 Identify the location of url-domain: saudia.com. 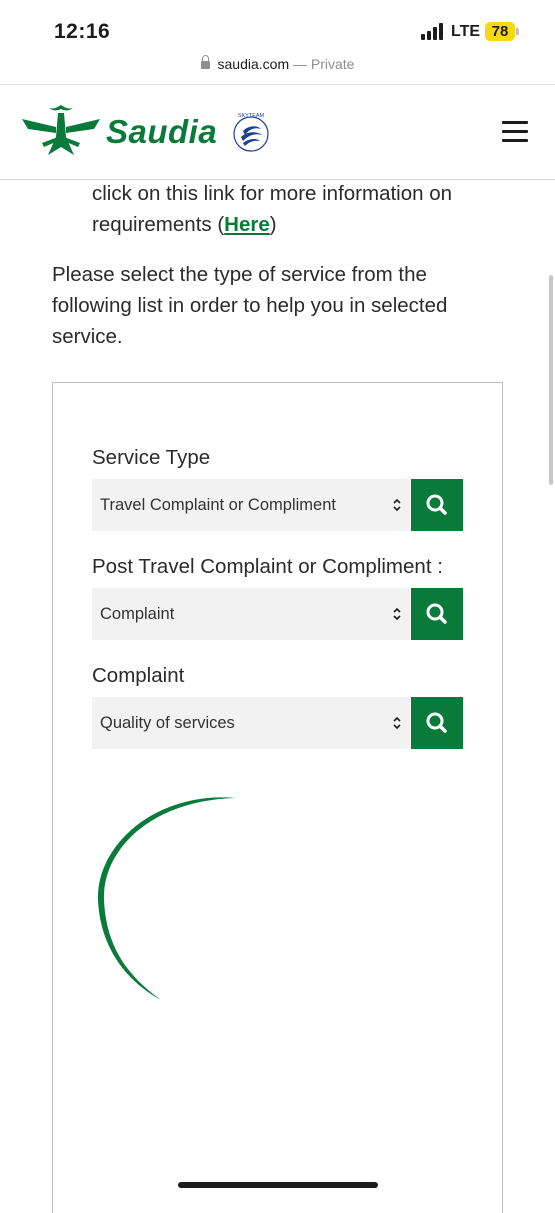
(253, 64).